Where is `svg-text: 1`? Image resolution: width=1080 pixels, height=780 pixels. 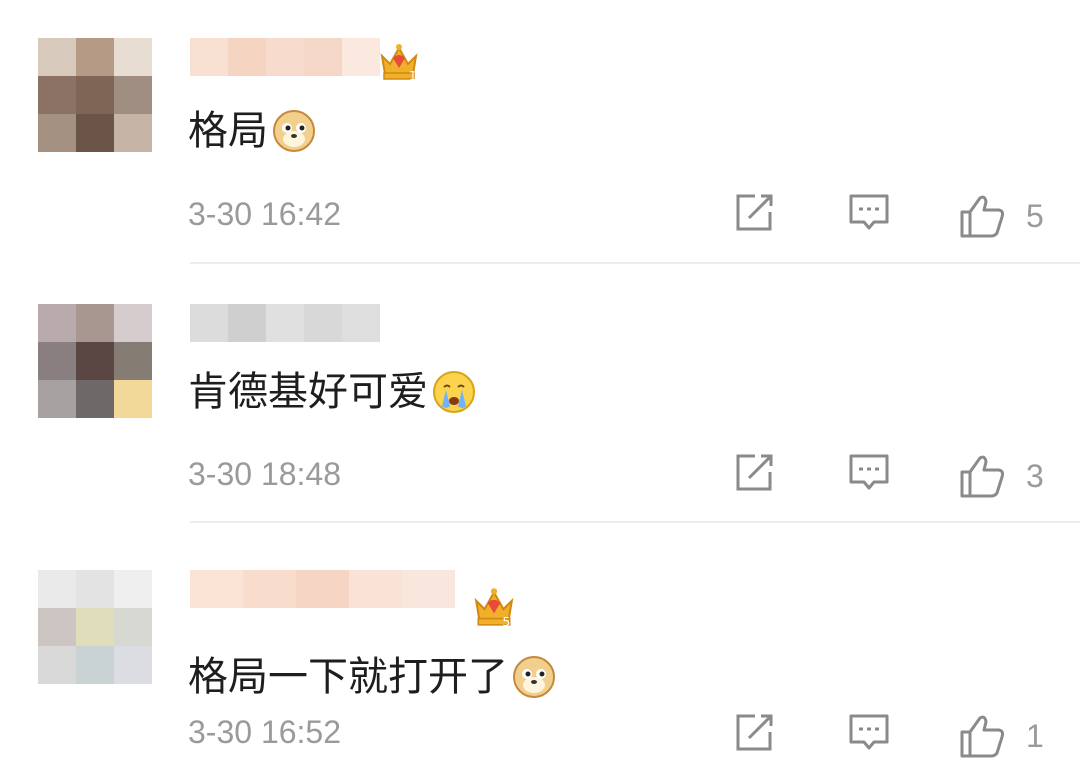 svg-text: 1 is located at coordinates (413, 75).